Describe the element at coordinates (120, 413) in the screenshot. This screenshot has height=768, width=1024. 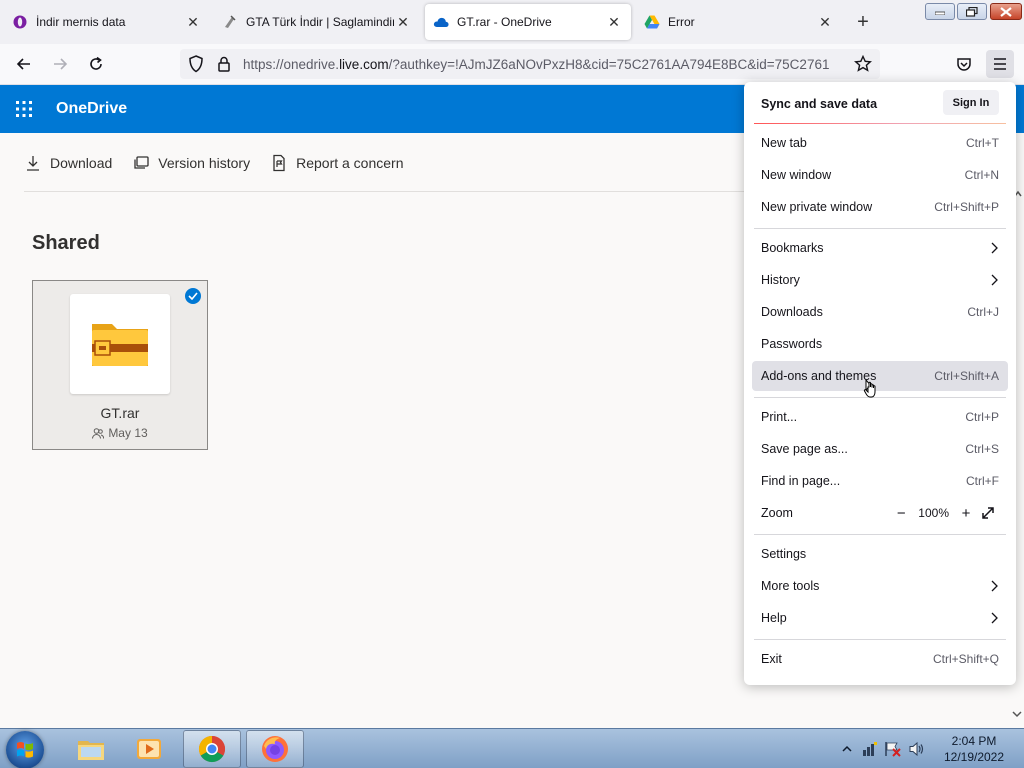
I see `file-name: GT.rar` at that location.